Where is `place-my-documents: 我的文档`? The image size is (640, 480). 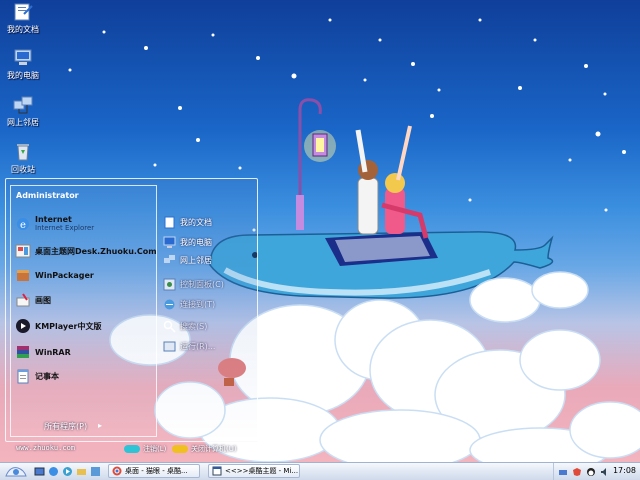 place-my-documents: 我的文档 is located at coordinates (187, 222).